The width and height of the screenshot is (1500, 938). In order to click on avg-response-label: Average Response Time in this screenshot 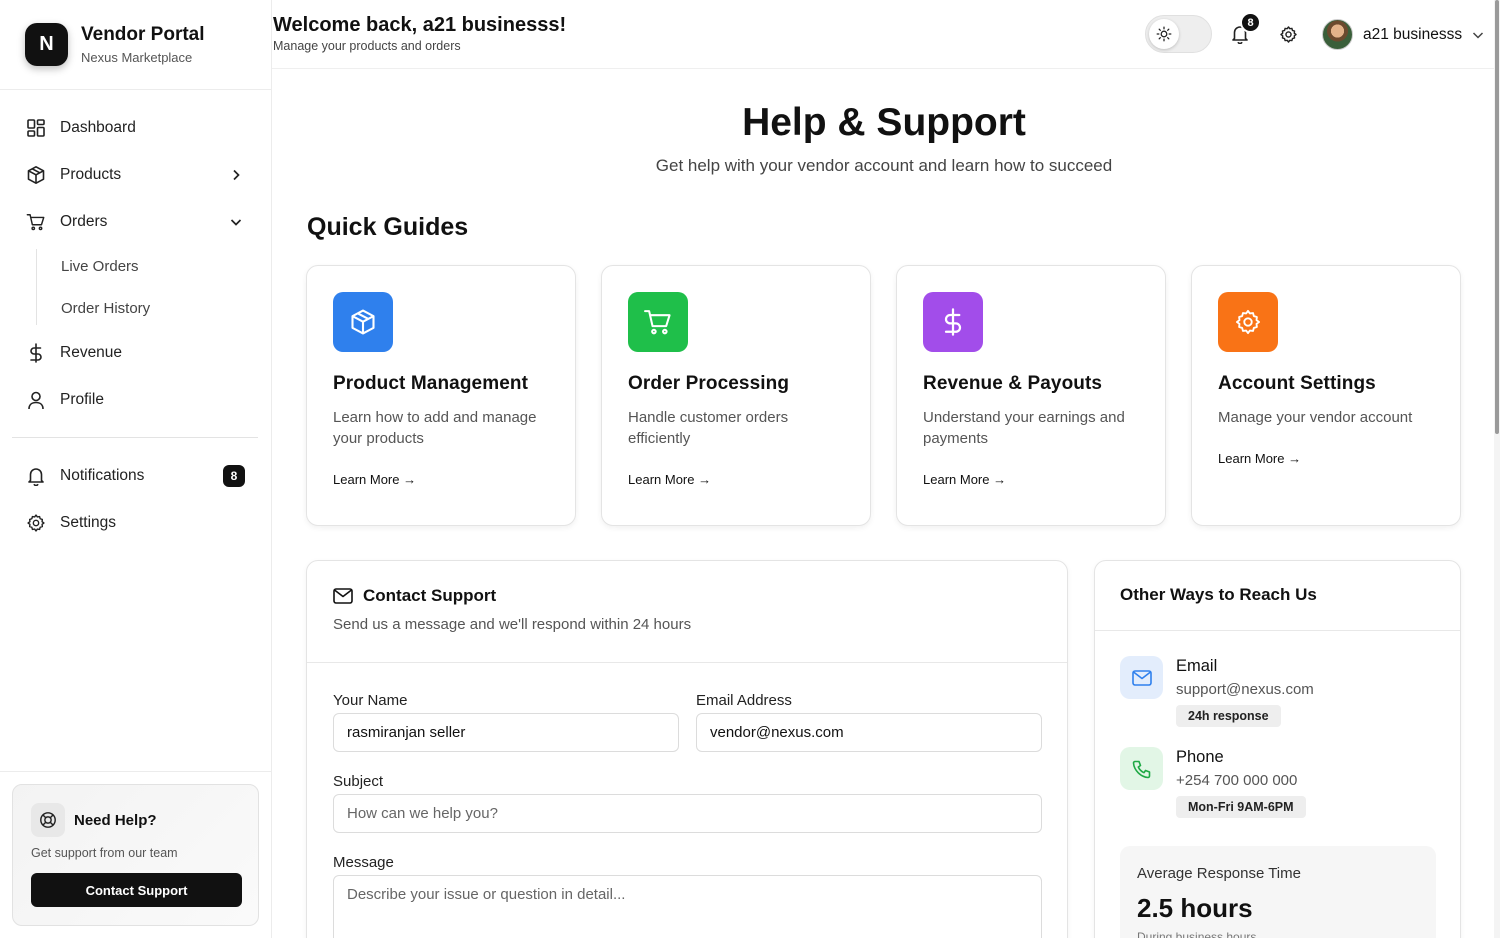, I will do `click(1219, 873)`.